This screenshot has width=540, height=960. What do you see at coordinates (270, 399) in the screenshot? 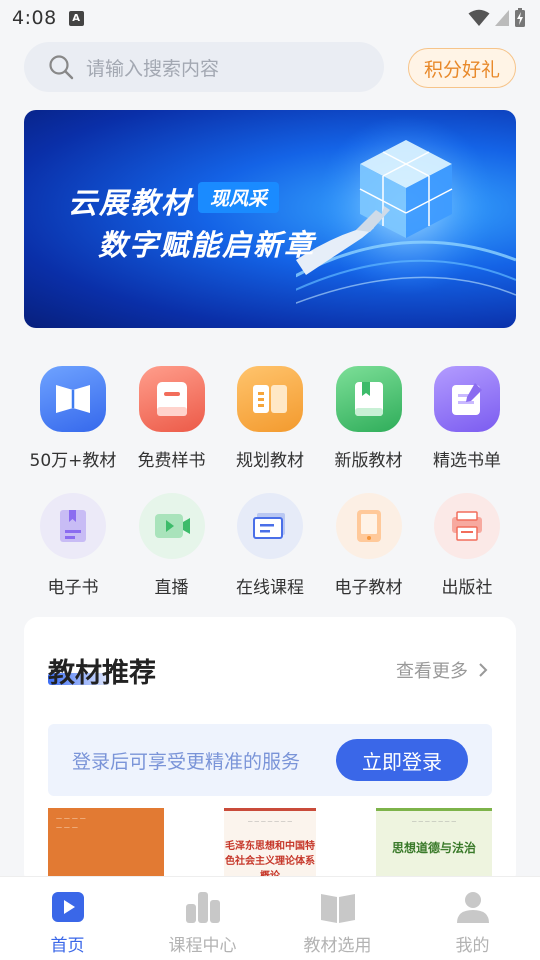
I see `planned-book-icon` at bounding box center [270, 399].